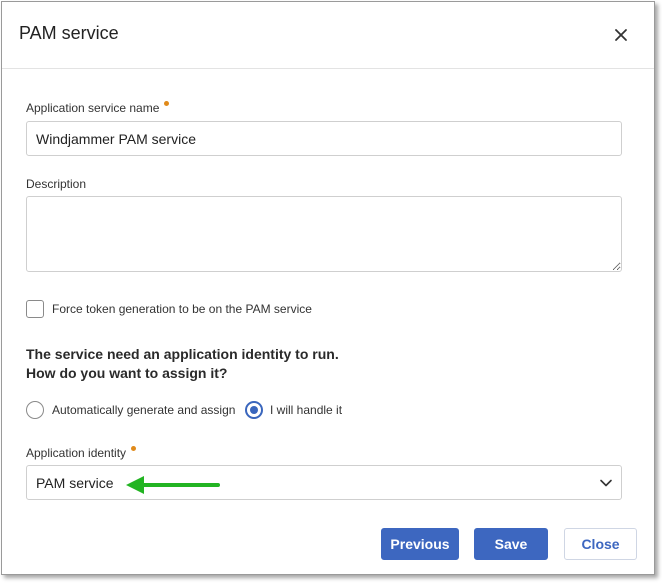 Image resolution: width=662 pixels, height=584 pixels. I want to click on radio-selected-dot, so click(254, 410).